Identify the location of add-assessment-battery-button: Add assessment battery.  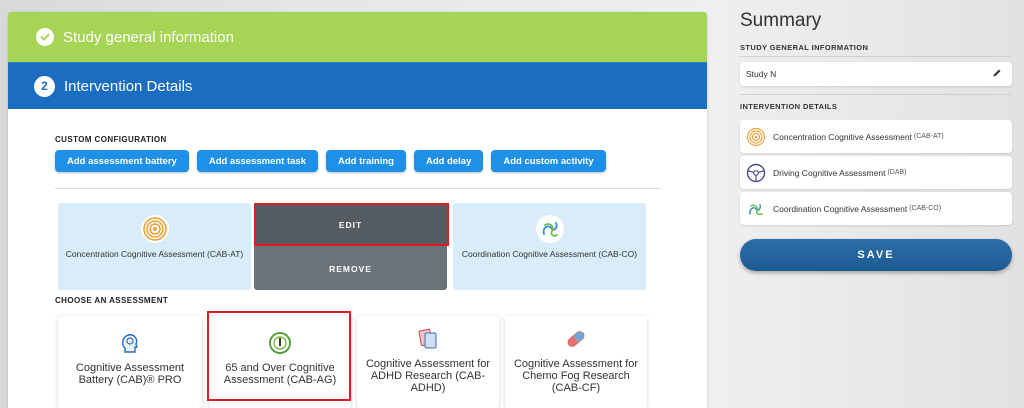
(122, 161).